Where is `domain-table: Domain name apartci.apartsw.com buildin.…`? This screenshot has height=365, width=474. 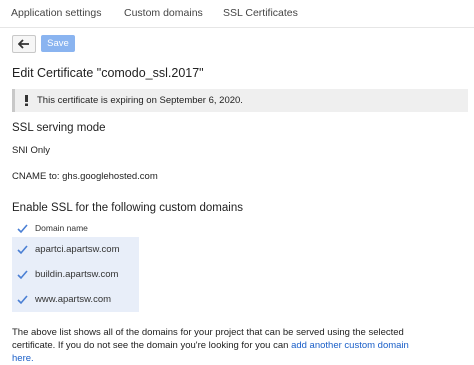
domain-table: Domain name apartci.apartsw.com buildin.… is located at coordinates (75, 266).